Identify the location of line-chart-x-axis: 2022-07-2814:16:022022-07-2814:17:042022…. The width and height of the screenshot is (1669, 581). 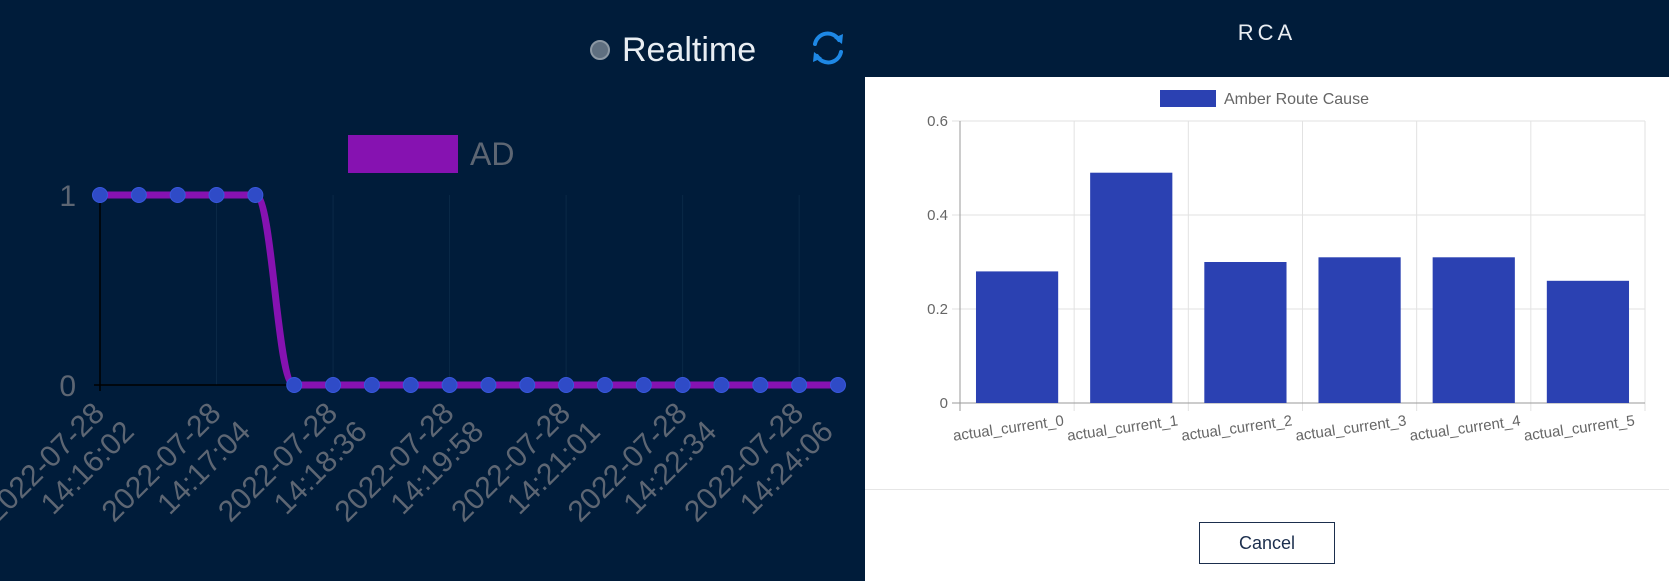
(420, 463).